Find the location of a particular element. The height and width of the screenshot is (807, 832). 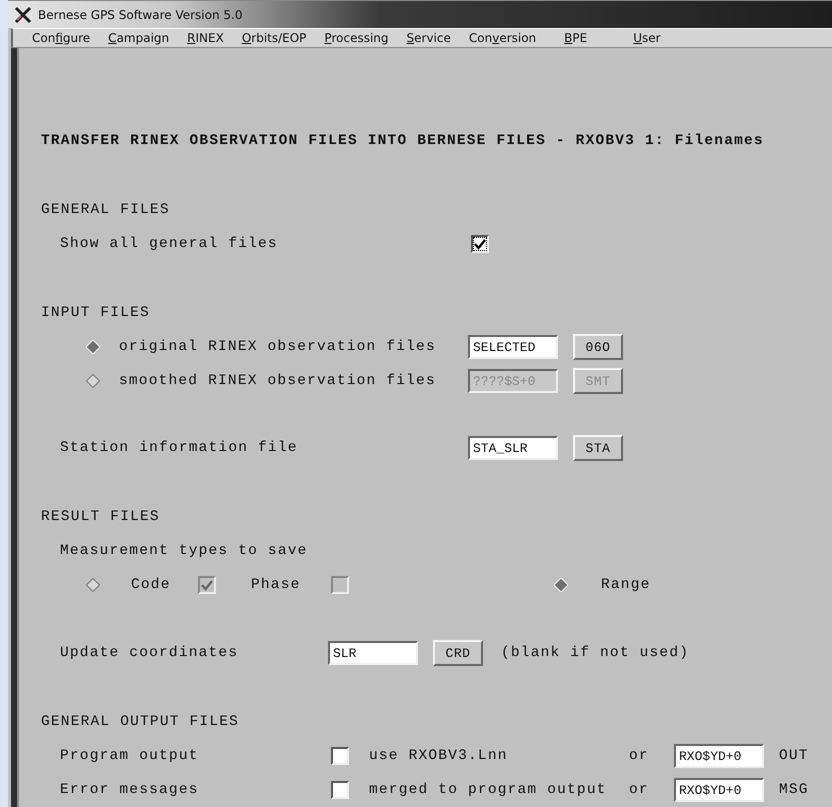

option-label: Range is located at coordinates (626, 585).